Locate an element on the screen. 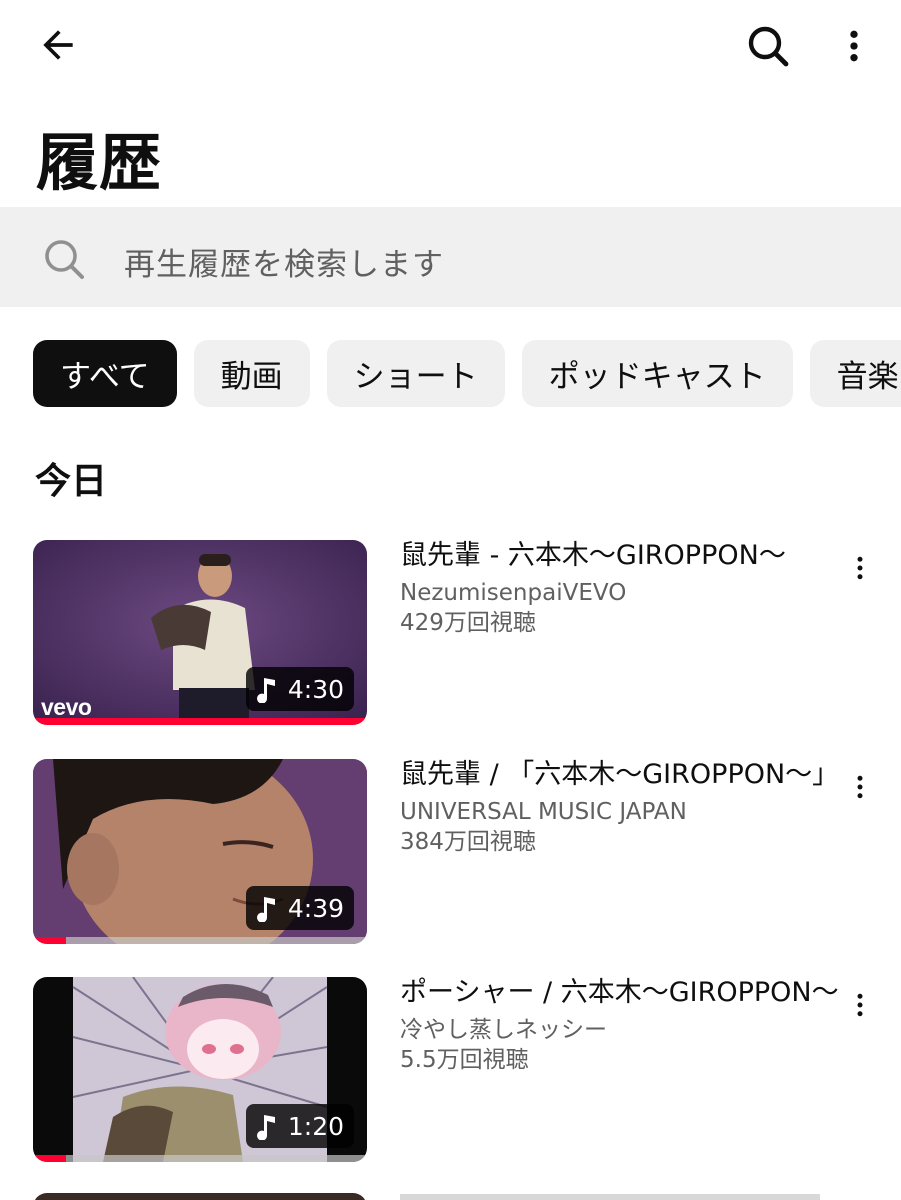 The width and height of the screenshot is (901, 1200). video-title: 鼠先輩 - 六本木〜GIROPPON〜 is located at coordinates (620, 555).